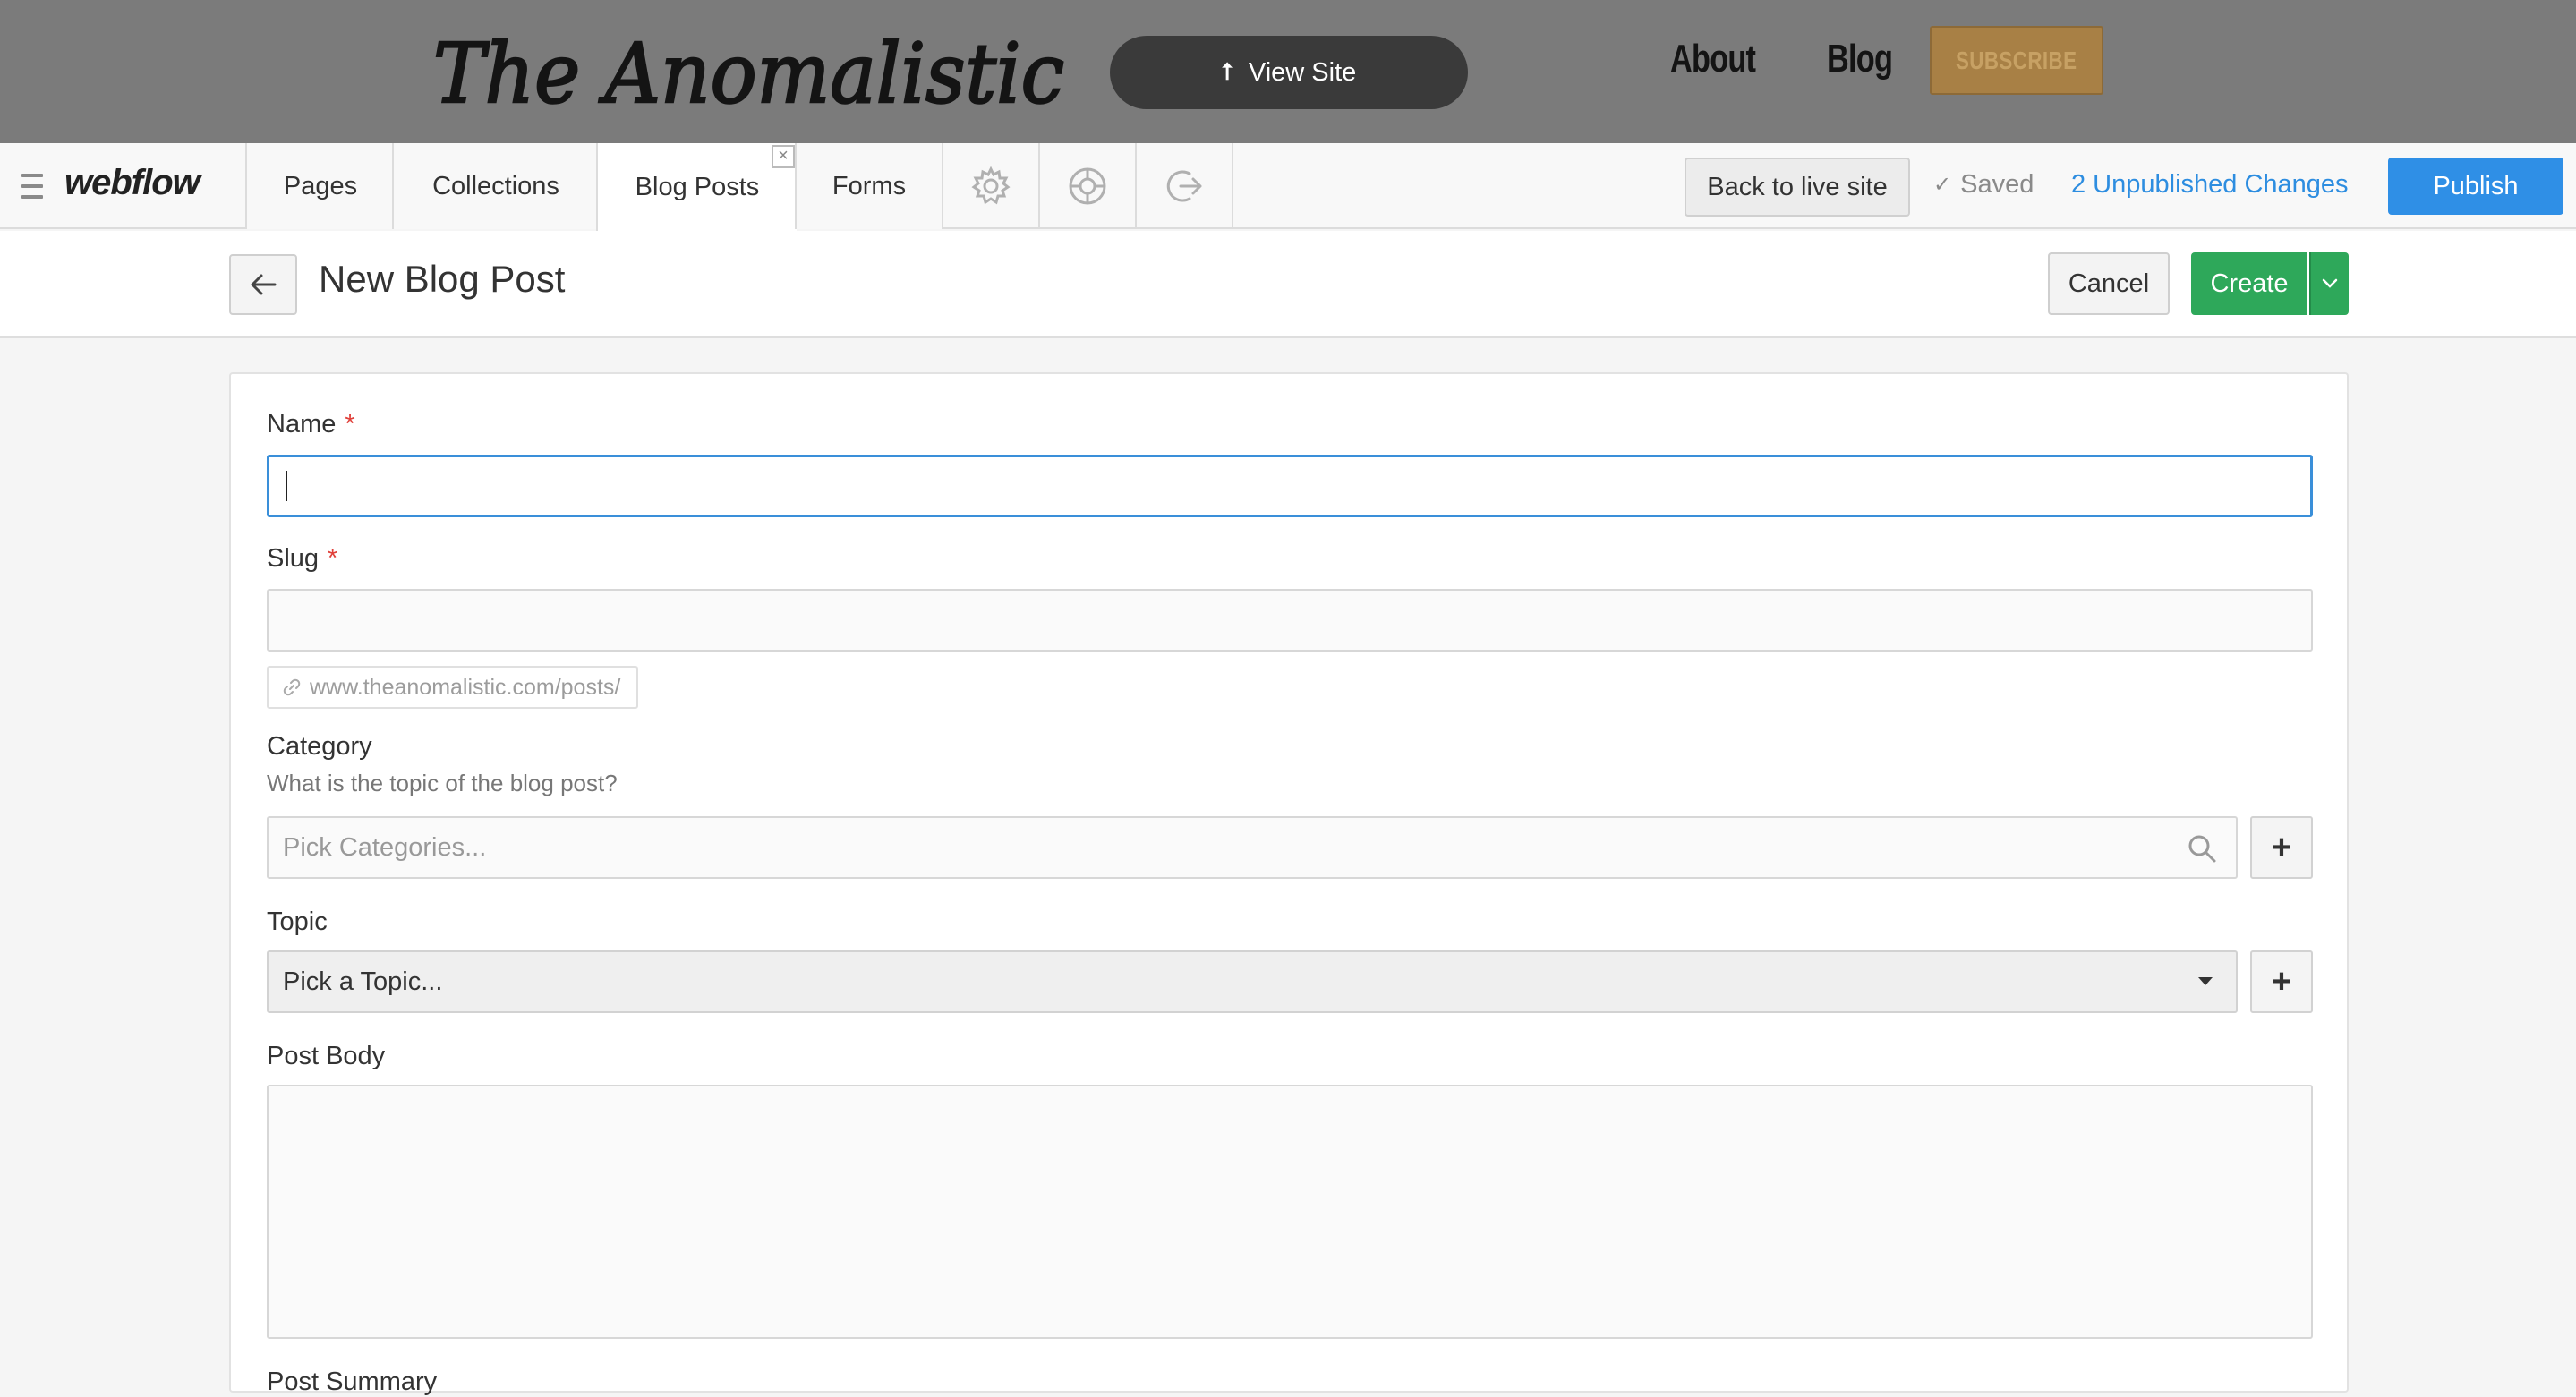 This screenshot has height=1397, width=2576. I want to click on saved-status: ✓ Saved, so click(1983, 185).